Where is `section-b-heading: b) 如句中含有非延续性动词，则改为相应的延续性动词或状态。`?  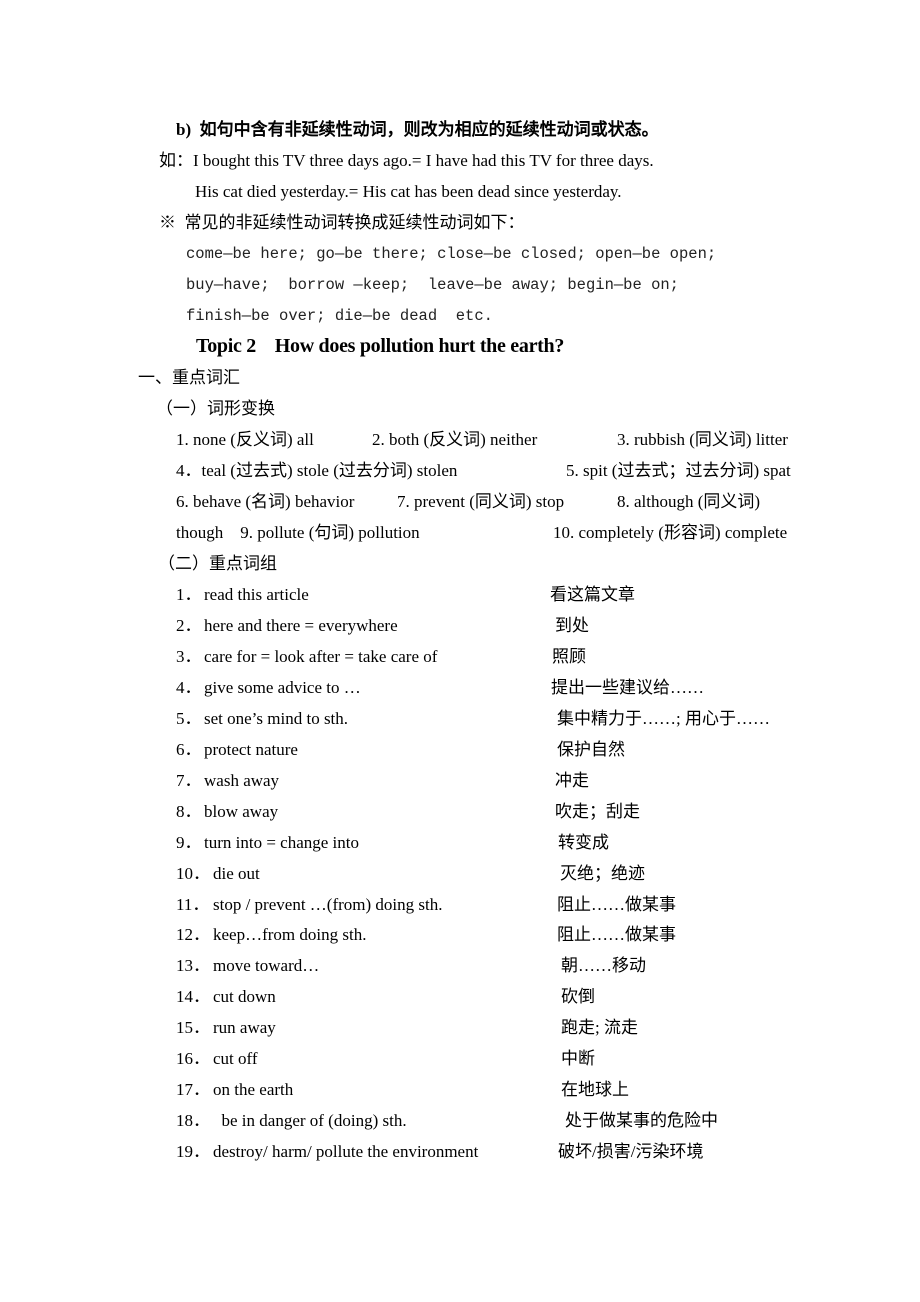 section-b-heading: b) 如句中含有非延续性动词，则改为相应的延续性动词或状态。 is located at coordinates (417, 129).